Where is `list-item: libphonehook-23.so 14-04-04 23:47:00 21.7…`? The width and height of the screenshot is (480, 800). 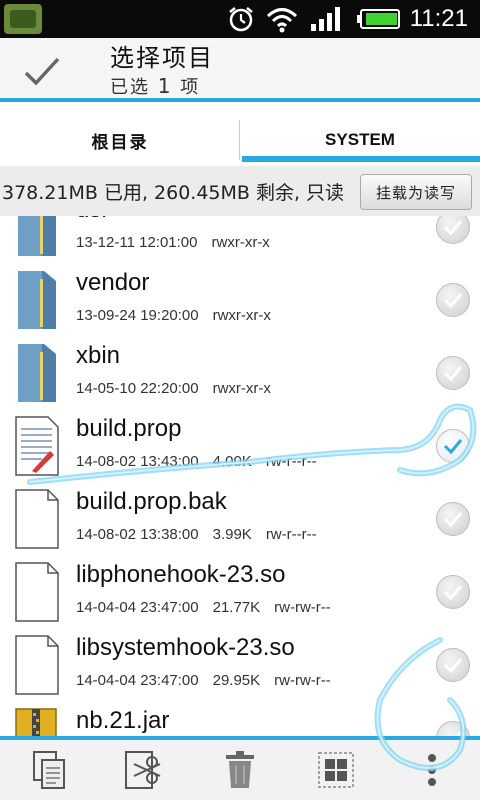 list-item: libphonehook-23.so 14-04-04 23:47:00 21.7… is located at coordinates (240, 592).